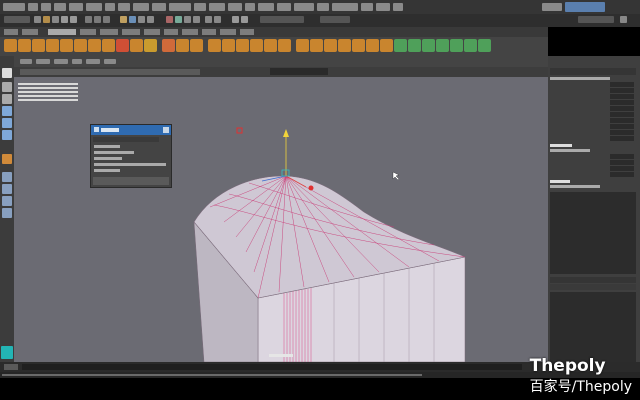 The image size is (640, 400). Describe the element at coordinates (168, 45) in the screenshot. I see `combine-icon` at that location.